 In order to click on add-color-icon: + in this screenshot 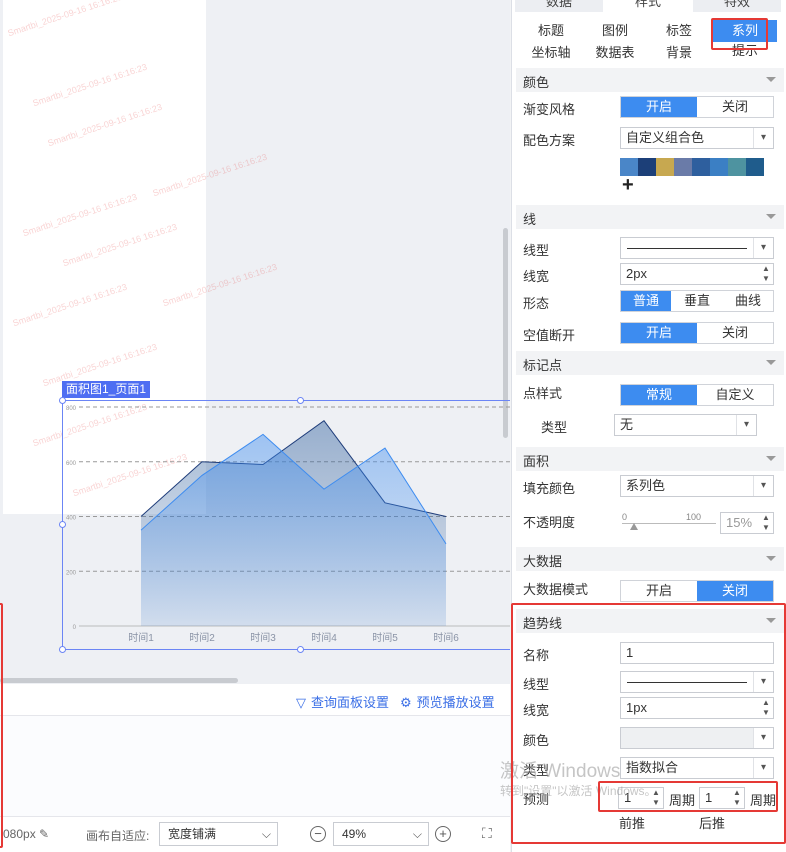, I will do `click(628, 185)`.